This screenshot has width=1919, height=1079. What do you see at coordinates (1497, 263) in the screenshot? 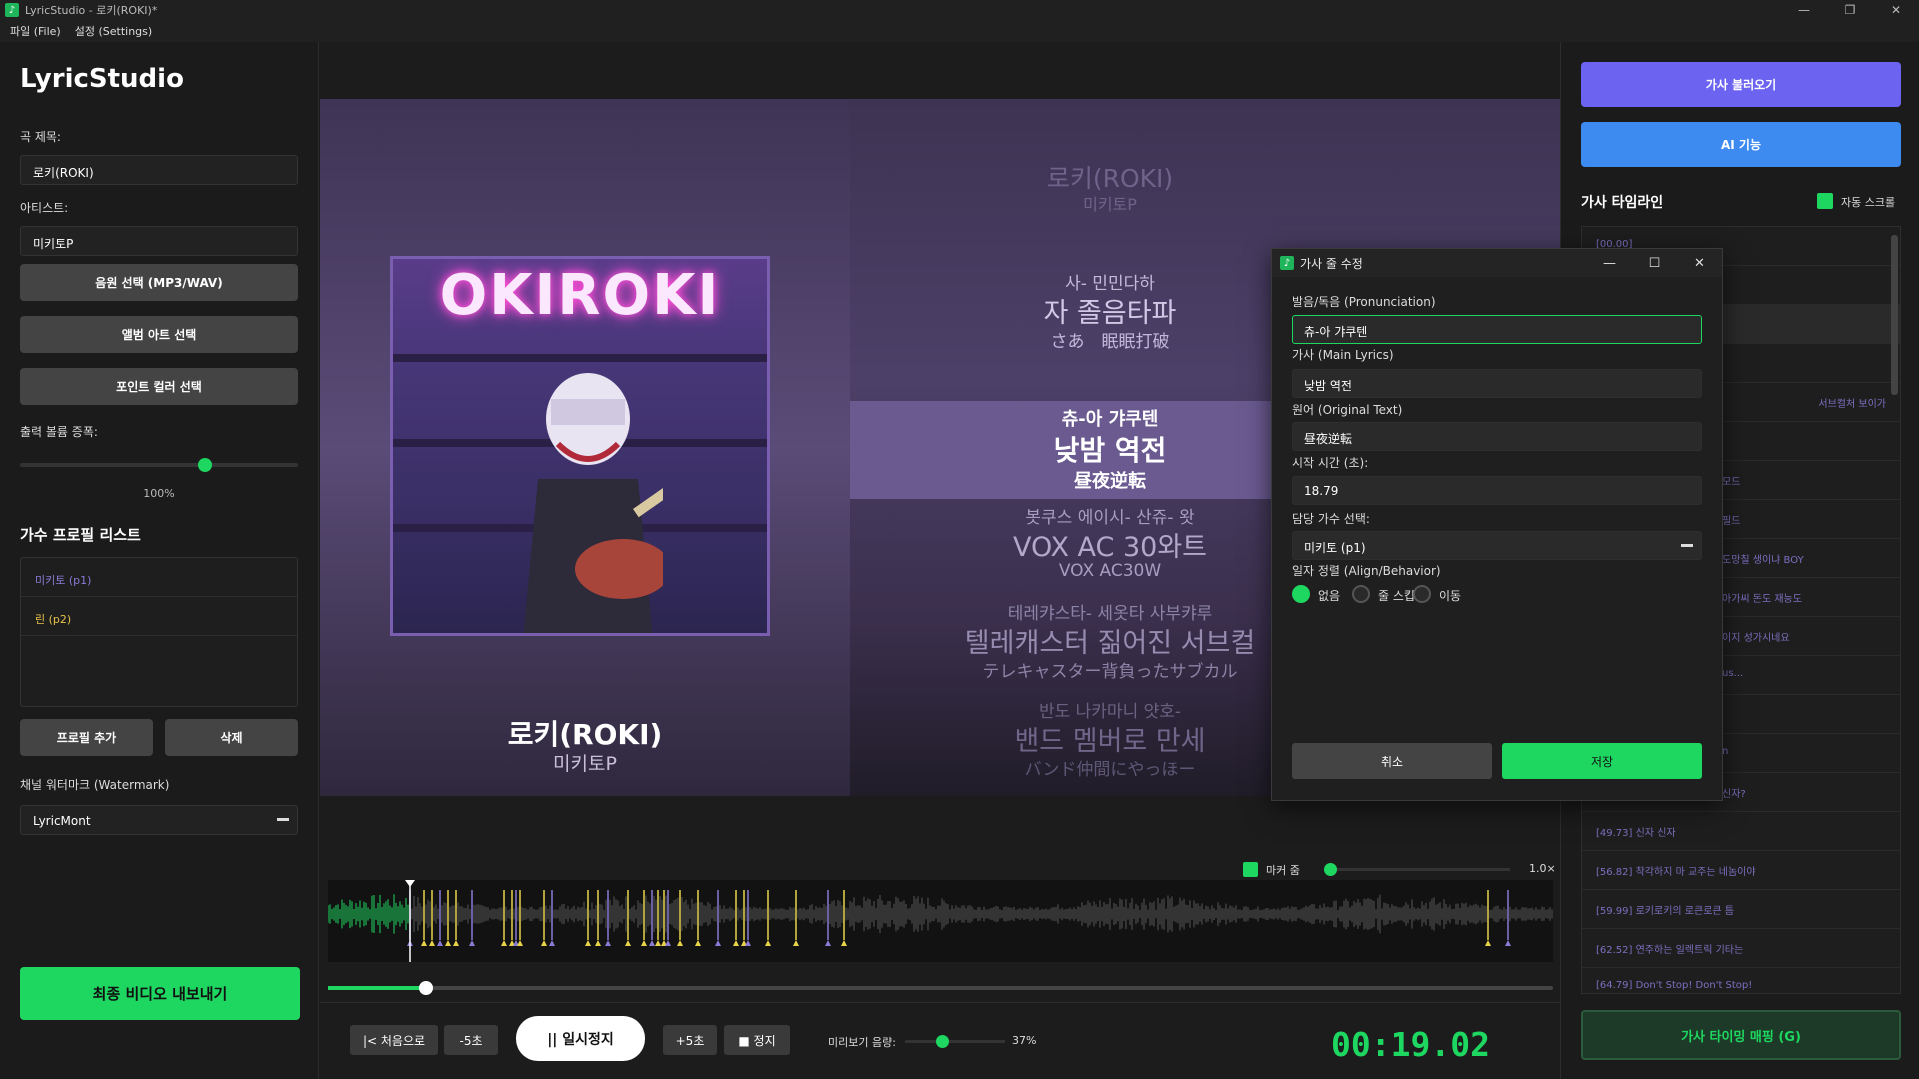
I see `dialog-titlebar: ♪ 가사 줄 수정 — ☐ ✕` at bounding box center [1497, 263].